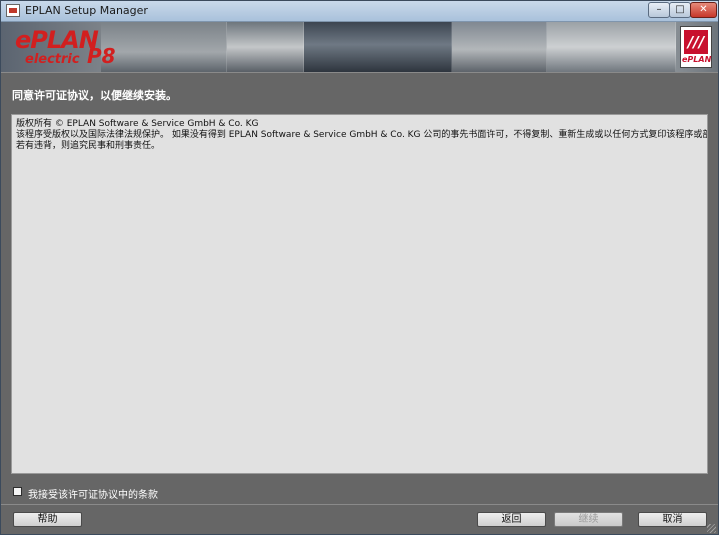 This screenshot has width=719, height=535. I want to click on brand-text: ePLAN, so click(697, 59).